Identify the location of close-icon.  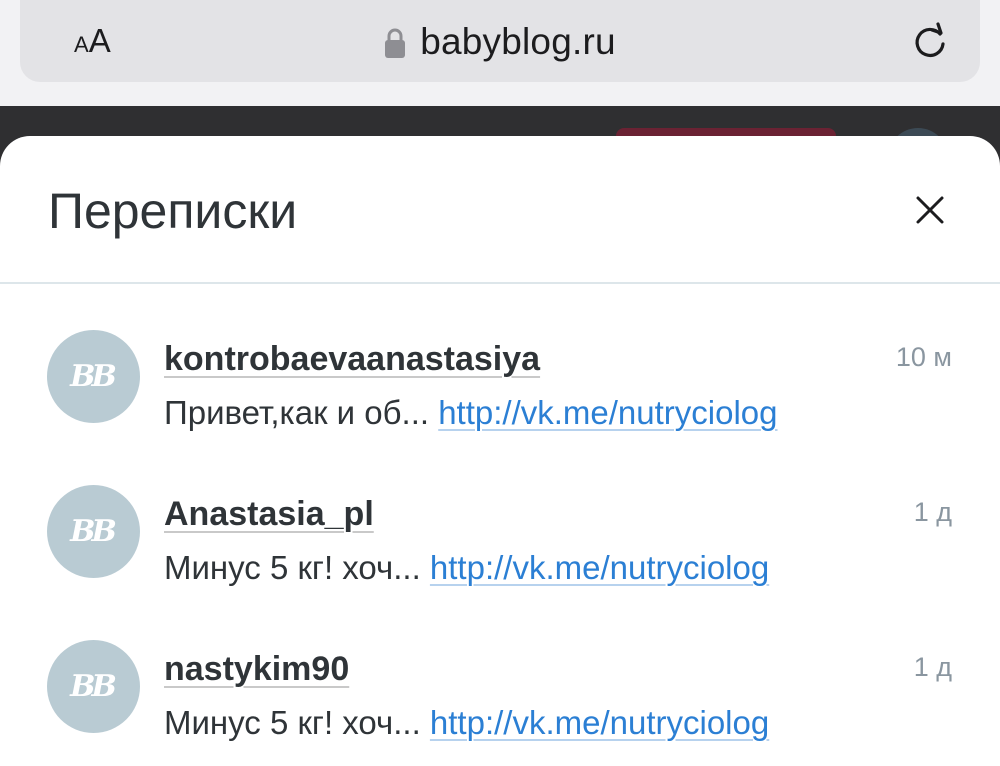
(930, 210).